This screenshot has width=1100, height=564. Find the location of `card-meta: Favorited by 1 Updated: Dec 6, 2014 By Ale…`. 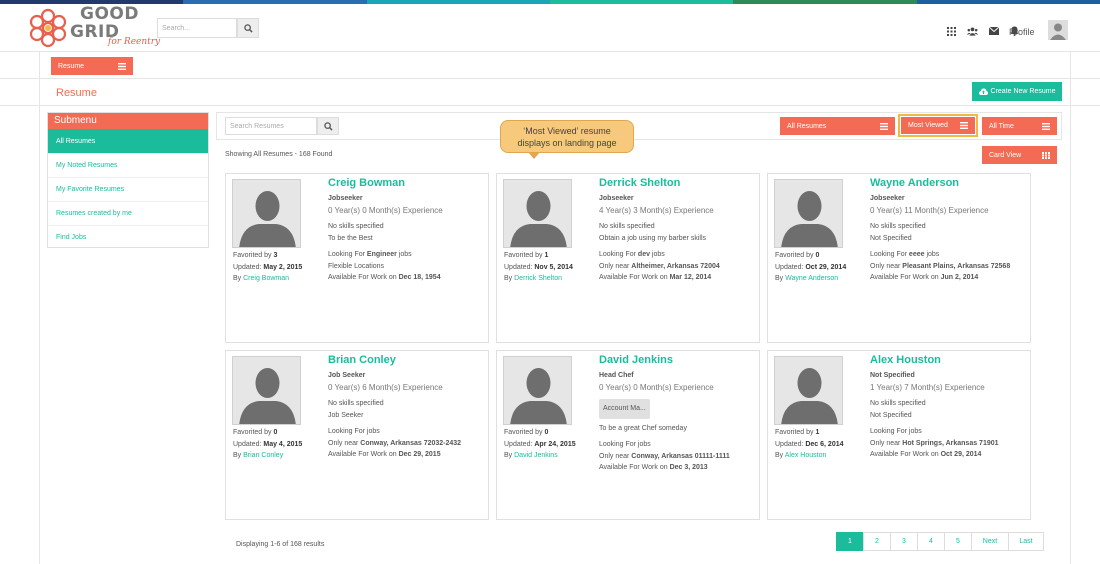

card-meta: Favorited by 1 Updated: Dec 6, 2014 By Ale… is located at coordinates (809, 444).